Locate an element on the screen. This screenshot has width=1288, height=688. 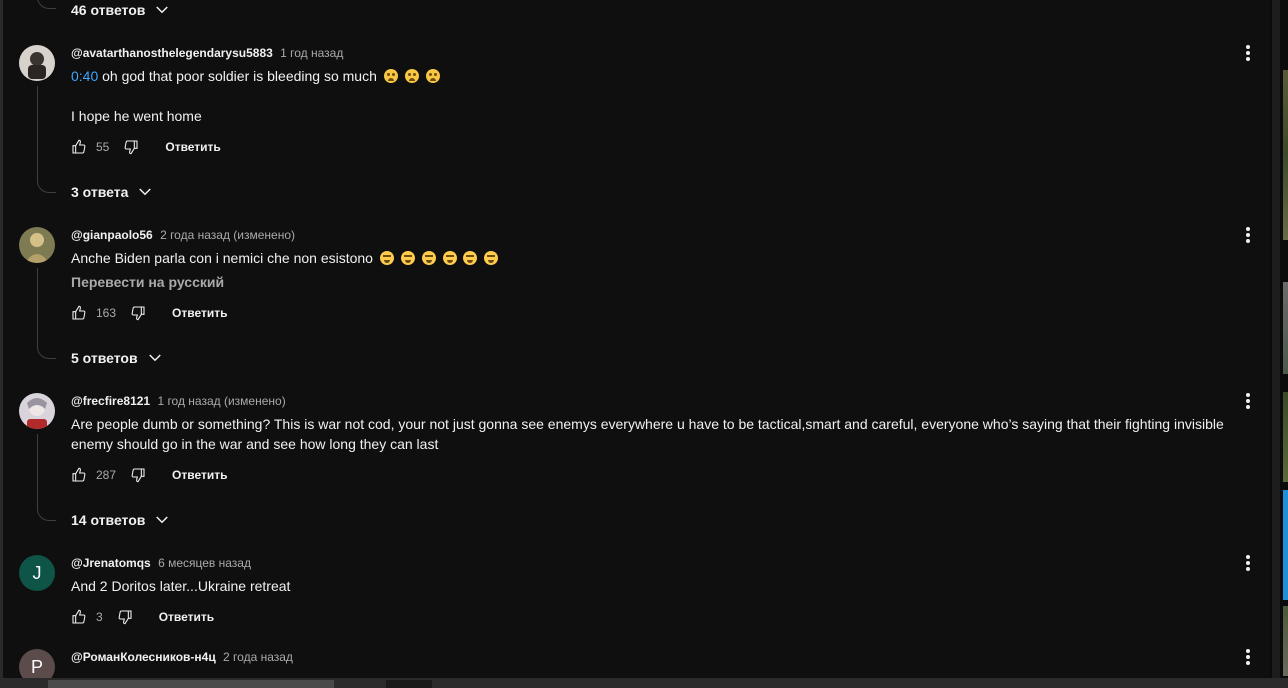
comment-meta: @Jrenatomqs 6 месяцев назад is located at coordinates (161, 563).